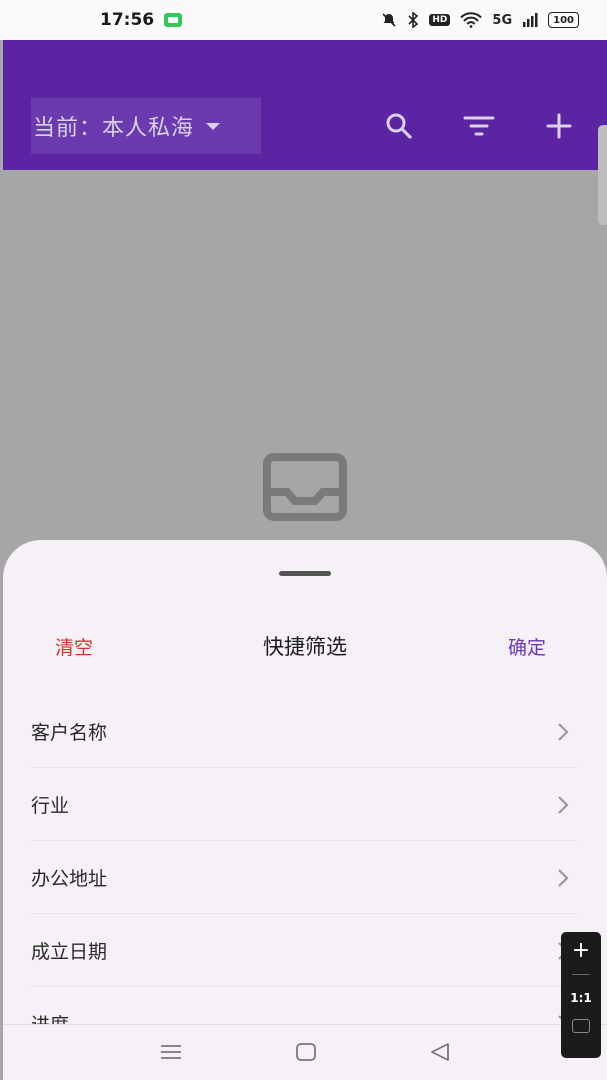 The image size is (607, 1080). What do you see at coordinates (440, 20) in the screenshot?
I see `hd-badge: HD` at bounding box center [440, 20].